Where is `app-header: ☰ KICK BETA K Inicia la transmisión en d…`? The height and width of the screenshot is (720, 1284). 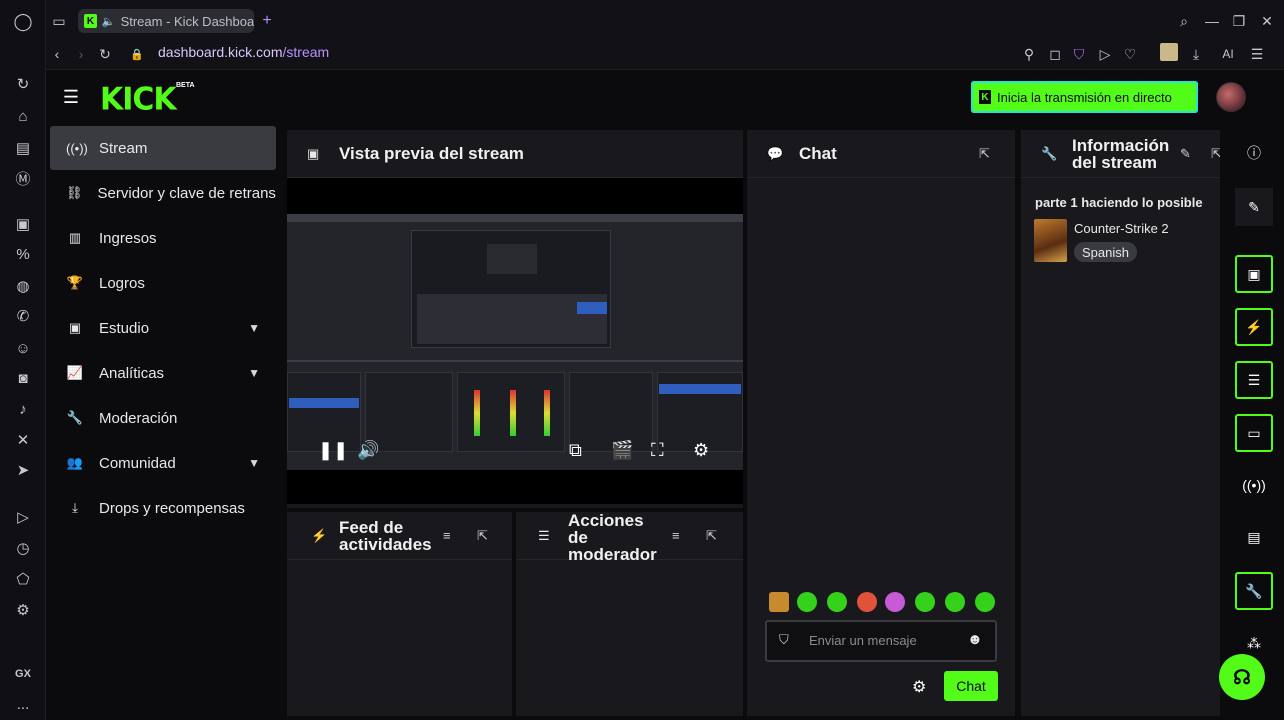
app-header: ☰ KICK BETA K Inicia la transmisión en d… is located at coordinates (665, 98).